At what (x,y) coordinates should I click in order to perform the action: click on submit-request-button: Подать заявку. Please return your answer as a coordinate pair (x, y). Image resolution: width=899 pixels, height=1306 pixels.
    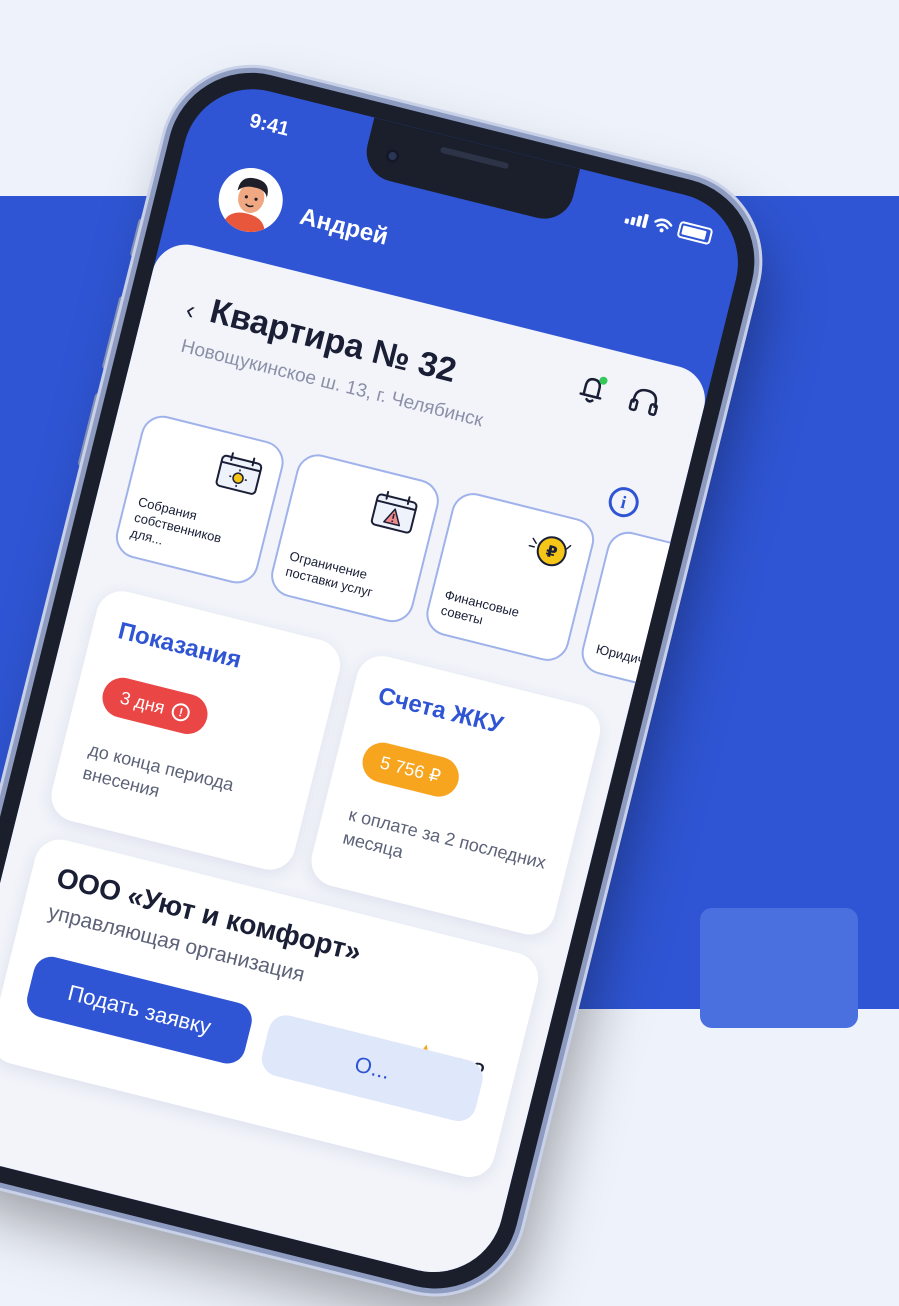
    Looking at the image, I should click on (139, 1010).